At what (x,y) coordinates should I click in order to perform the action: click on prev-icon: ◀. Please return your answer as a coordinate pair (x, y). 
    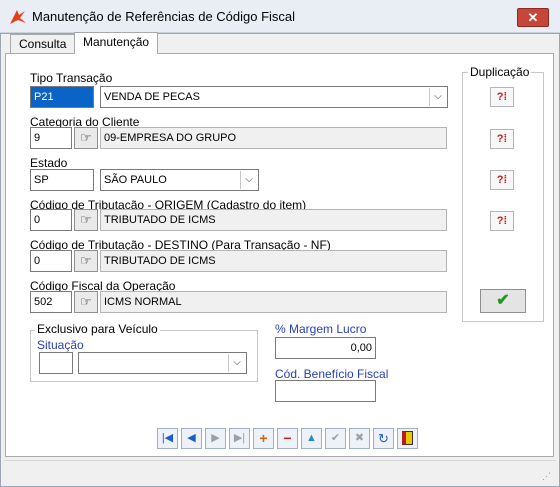
    Looking at the image, I should click on (191, 438).